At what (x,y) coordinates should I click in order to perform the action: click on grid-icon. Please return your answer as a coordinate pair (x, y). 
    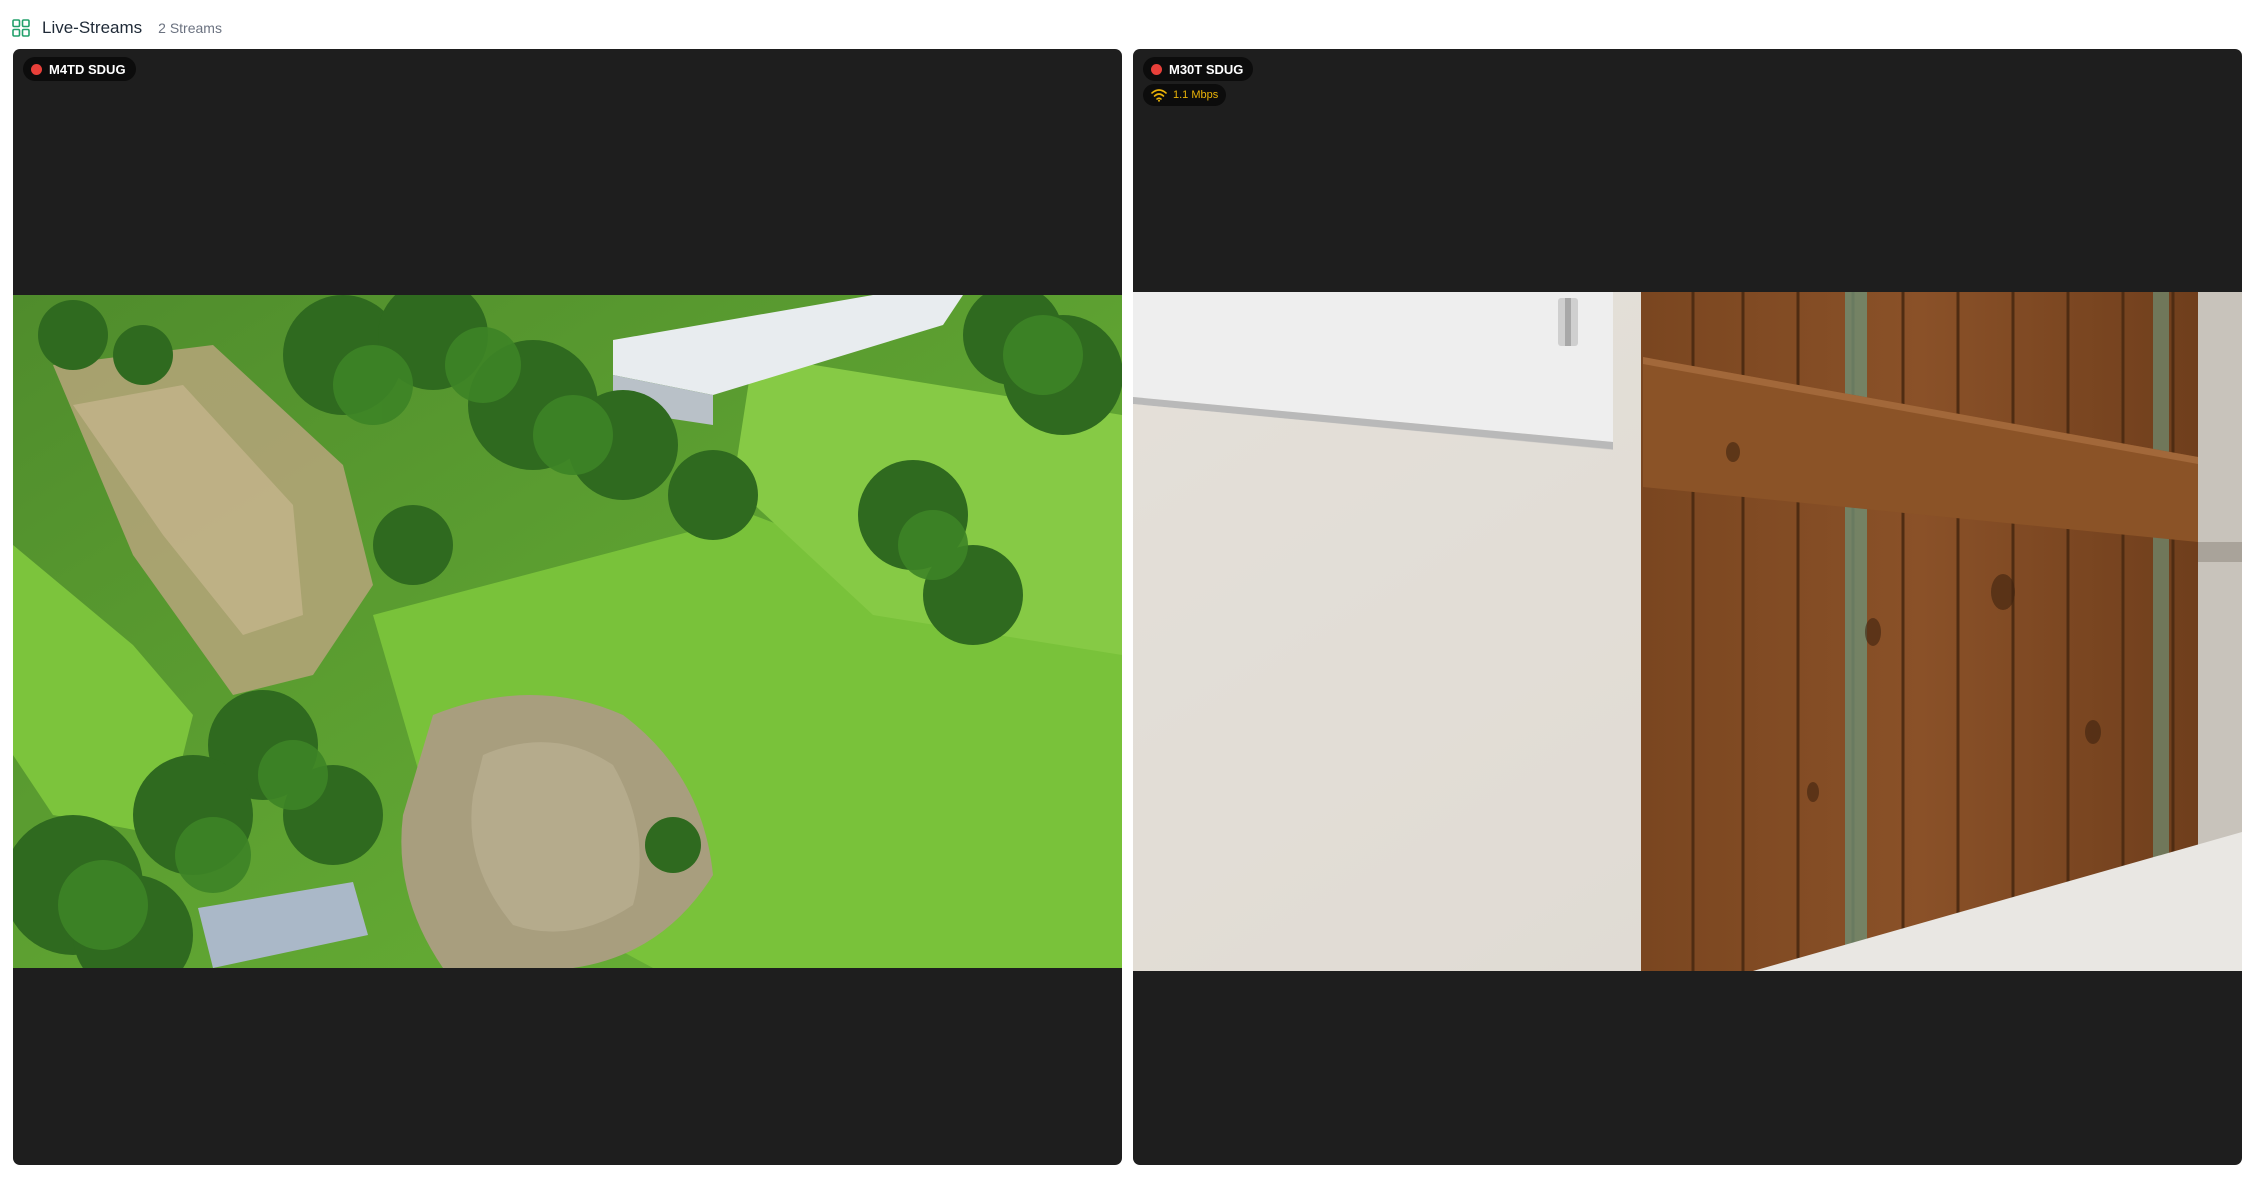
    Looking at the image, I should click on (21, 28).